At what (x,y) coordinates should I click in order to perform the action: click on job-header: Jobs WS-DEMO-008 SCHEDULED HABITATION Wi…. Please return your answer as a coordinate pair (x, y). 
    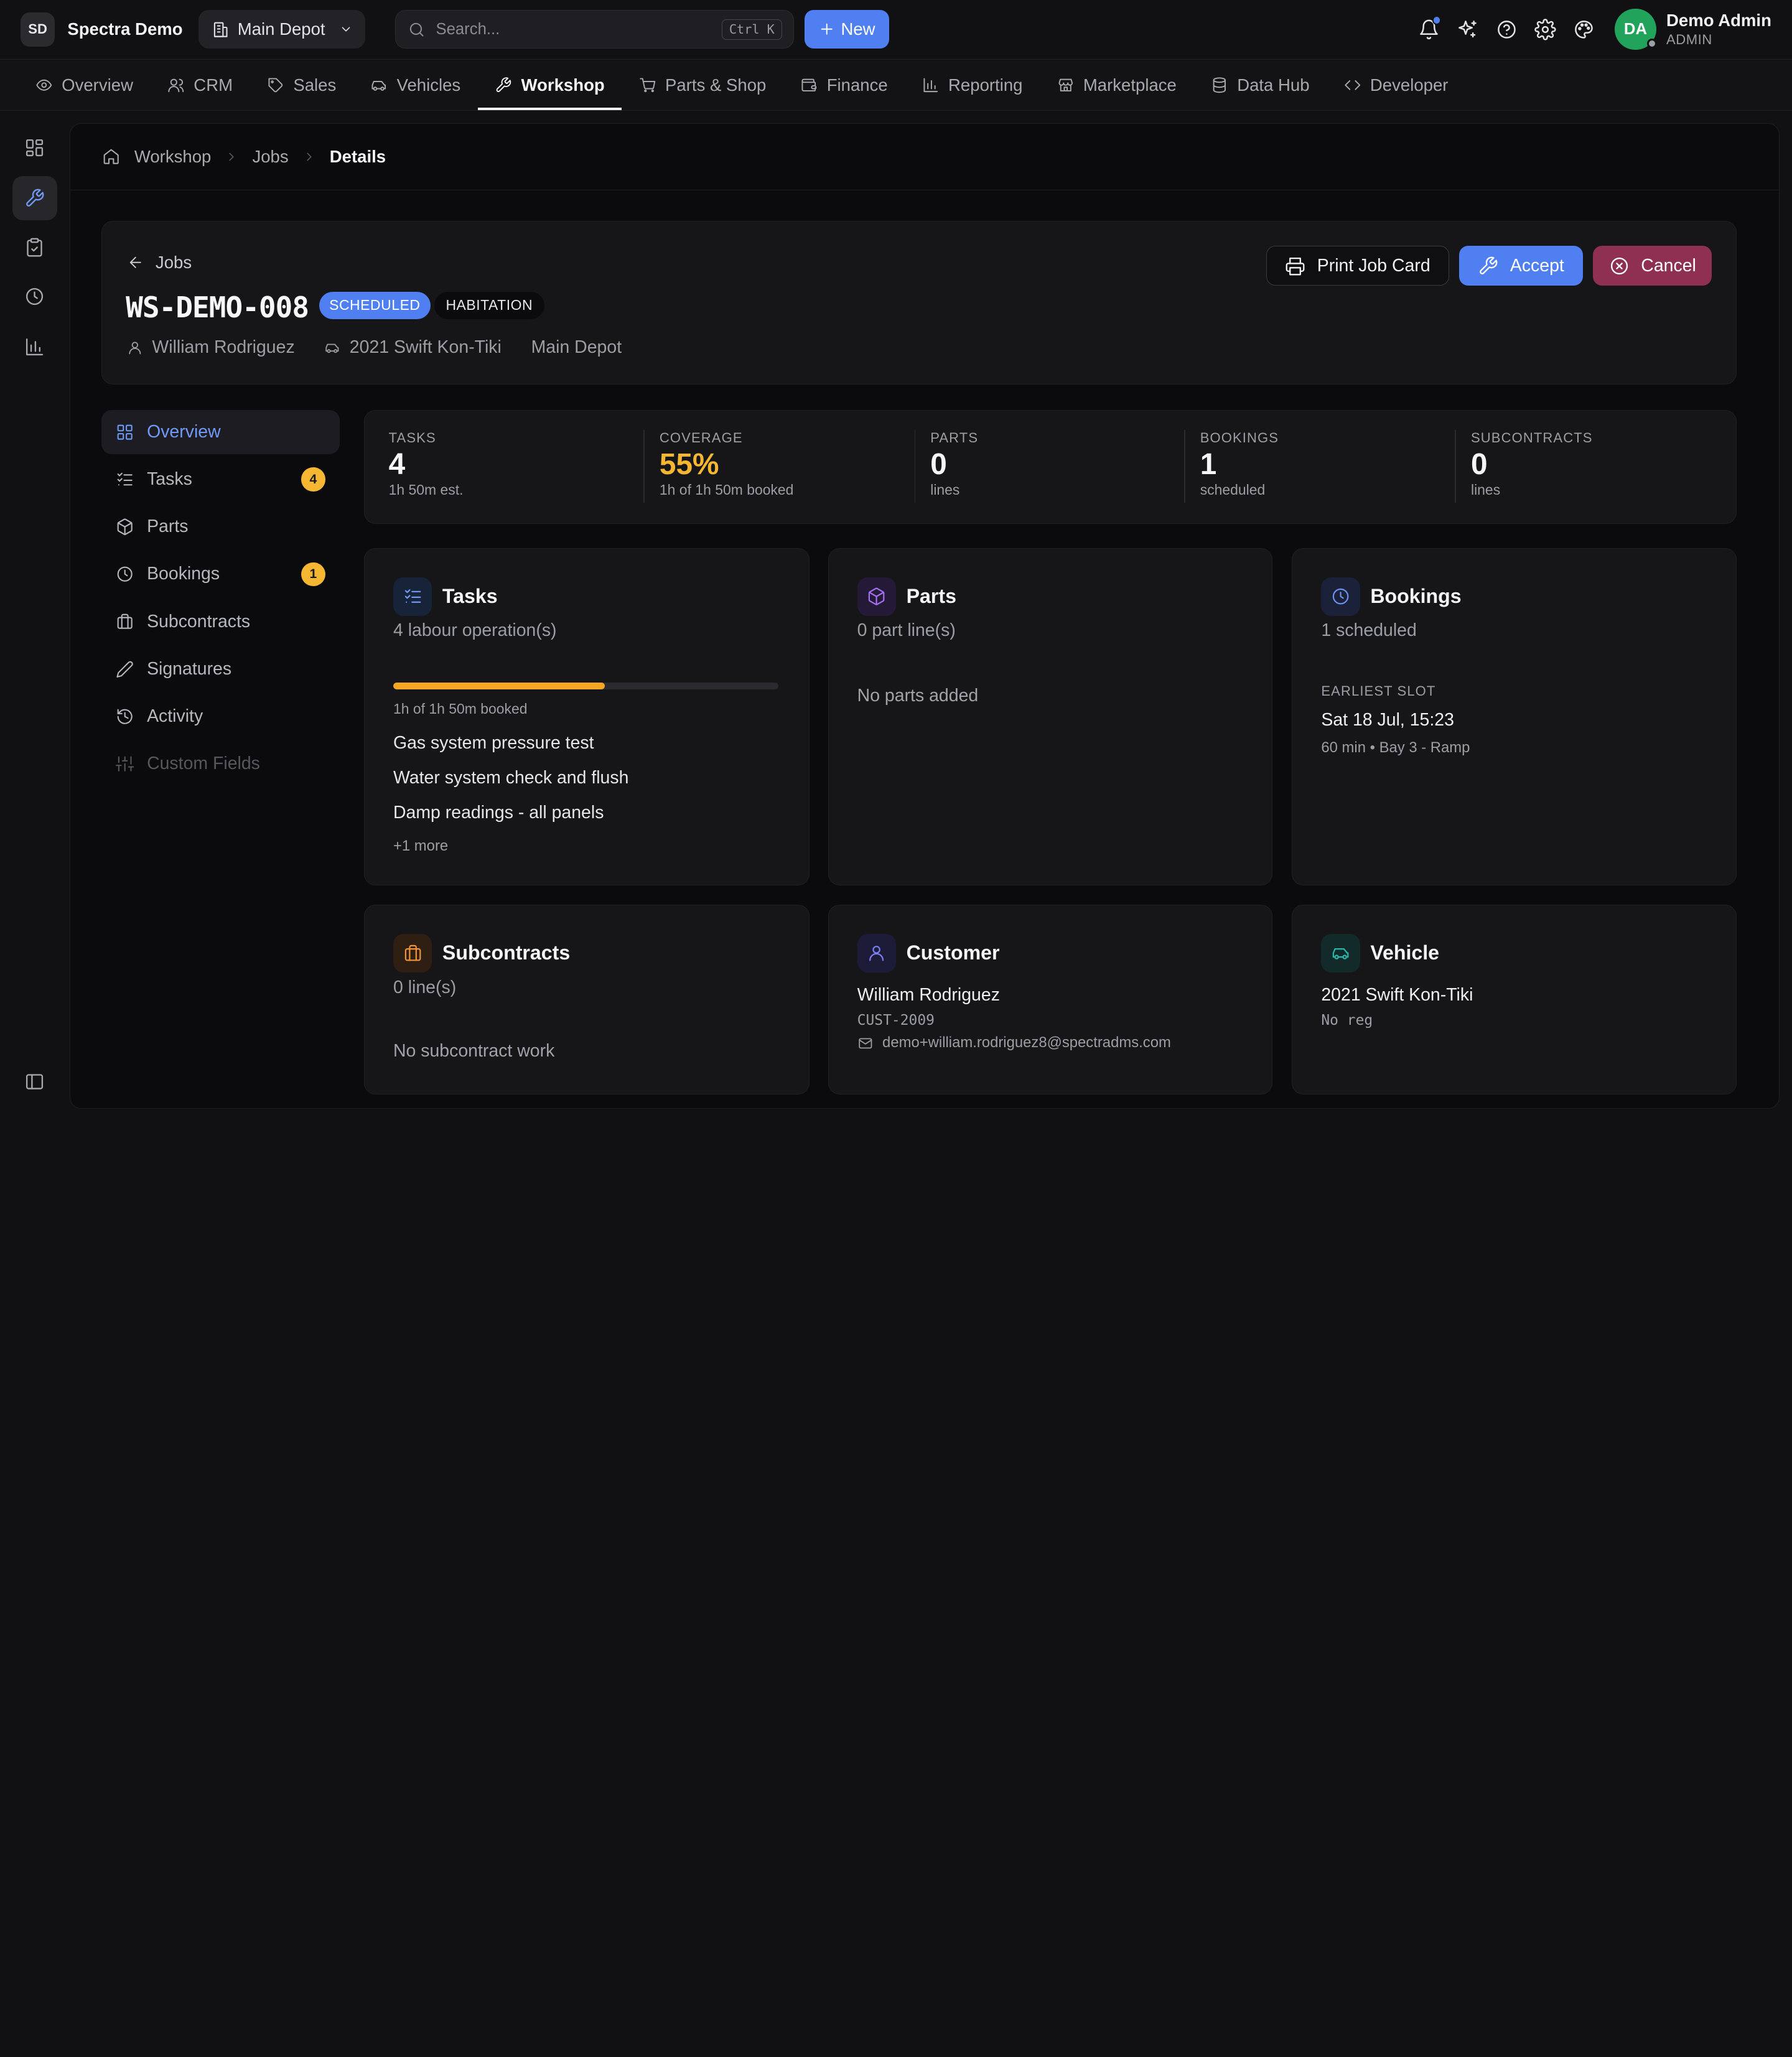
    Looking at the image, I should click on (919, 303).